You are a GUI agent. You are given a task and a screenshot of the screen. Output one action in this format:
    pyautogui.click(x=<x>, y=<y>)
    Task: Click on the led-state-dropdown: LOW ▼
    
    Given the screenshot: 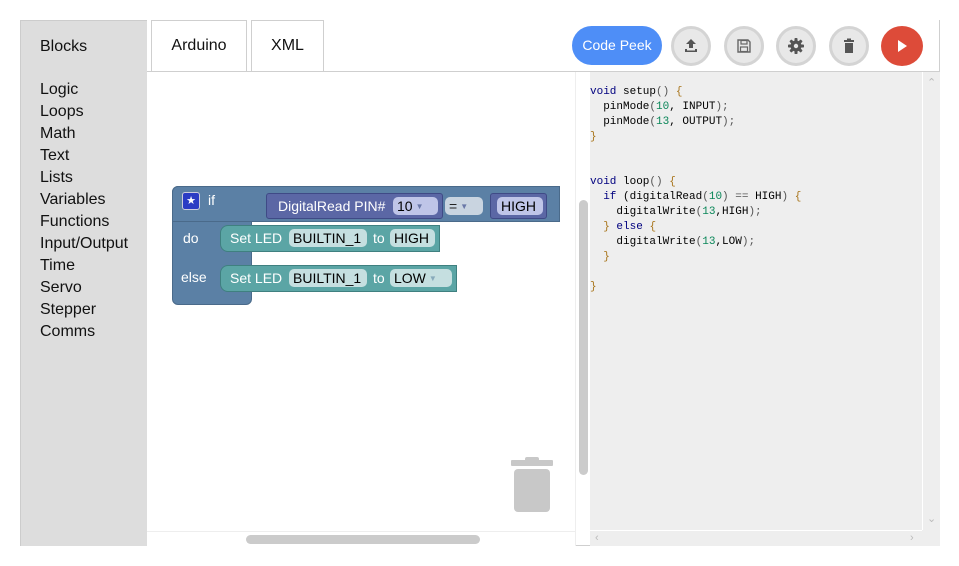 What is the action you would take?
    pyautogui.click(x=421, y=278)
    